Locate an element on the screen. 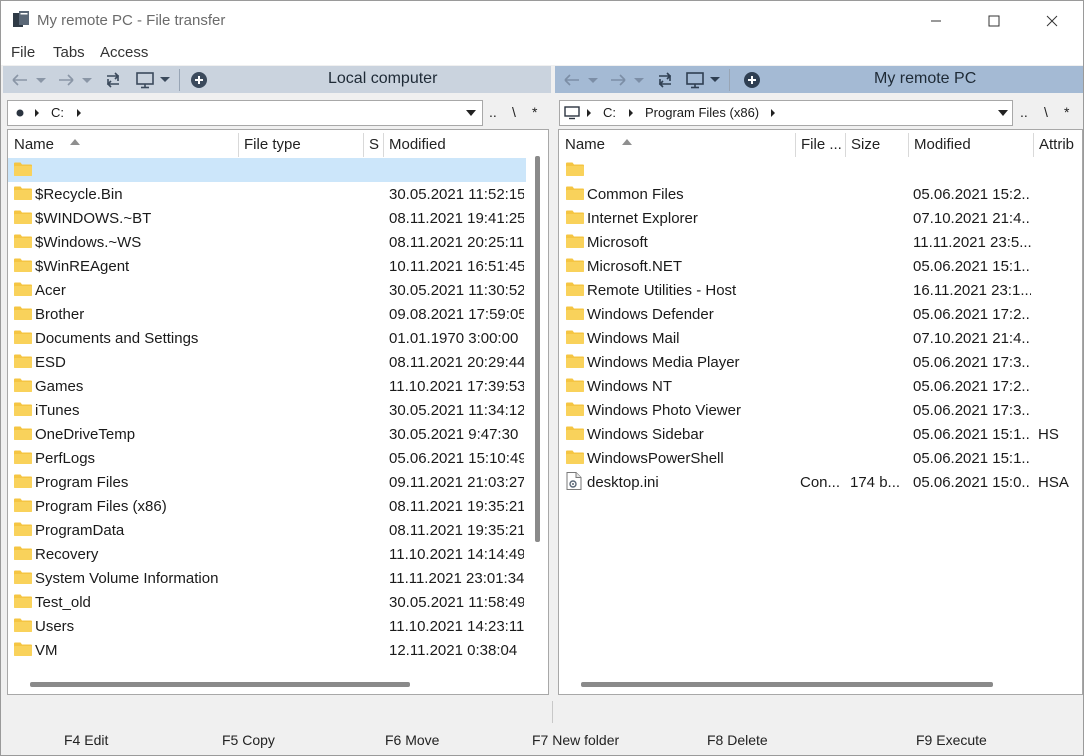  table-row: Program Files 09.11.2021 21:03:27 is located at coordinates (267, 482).